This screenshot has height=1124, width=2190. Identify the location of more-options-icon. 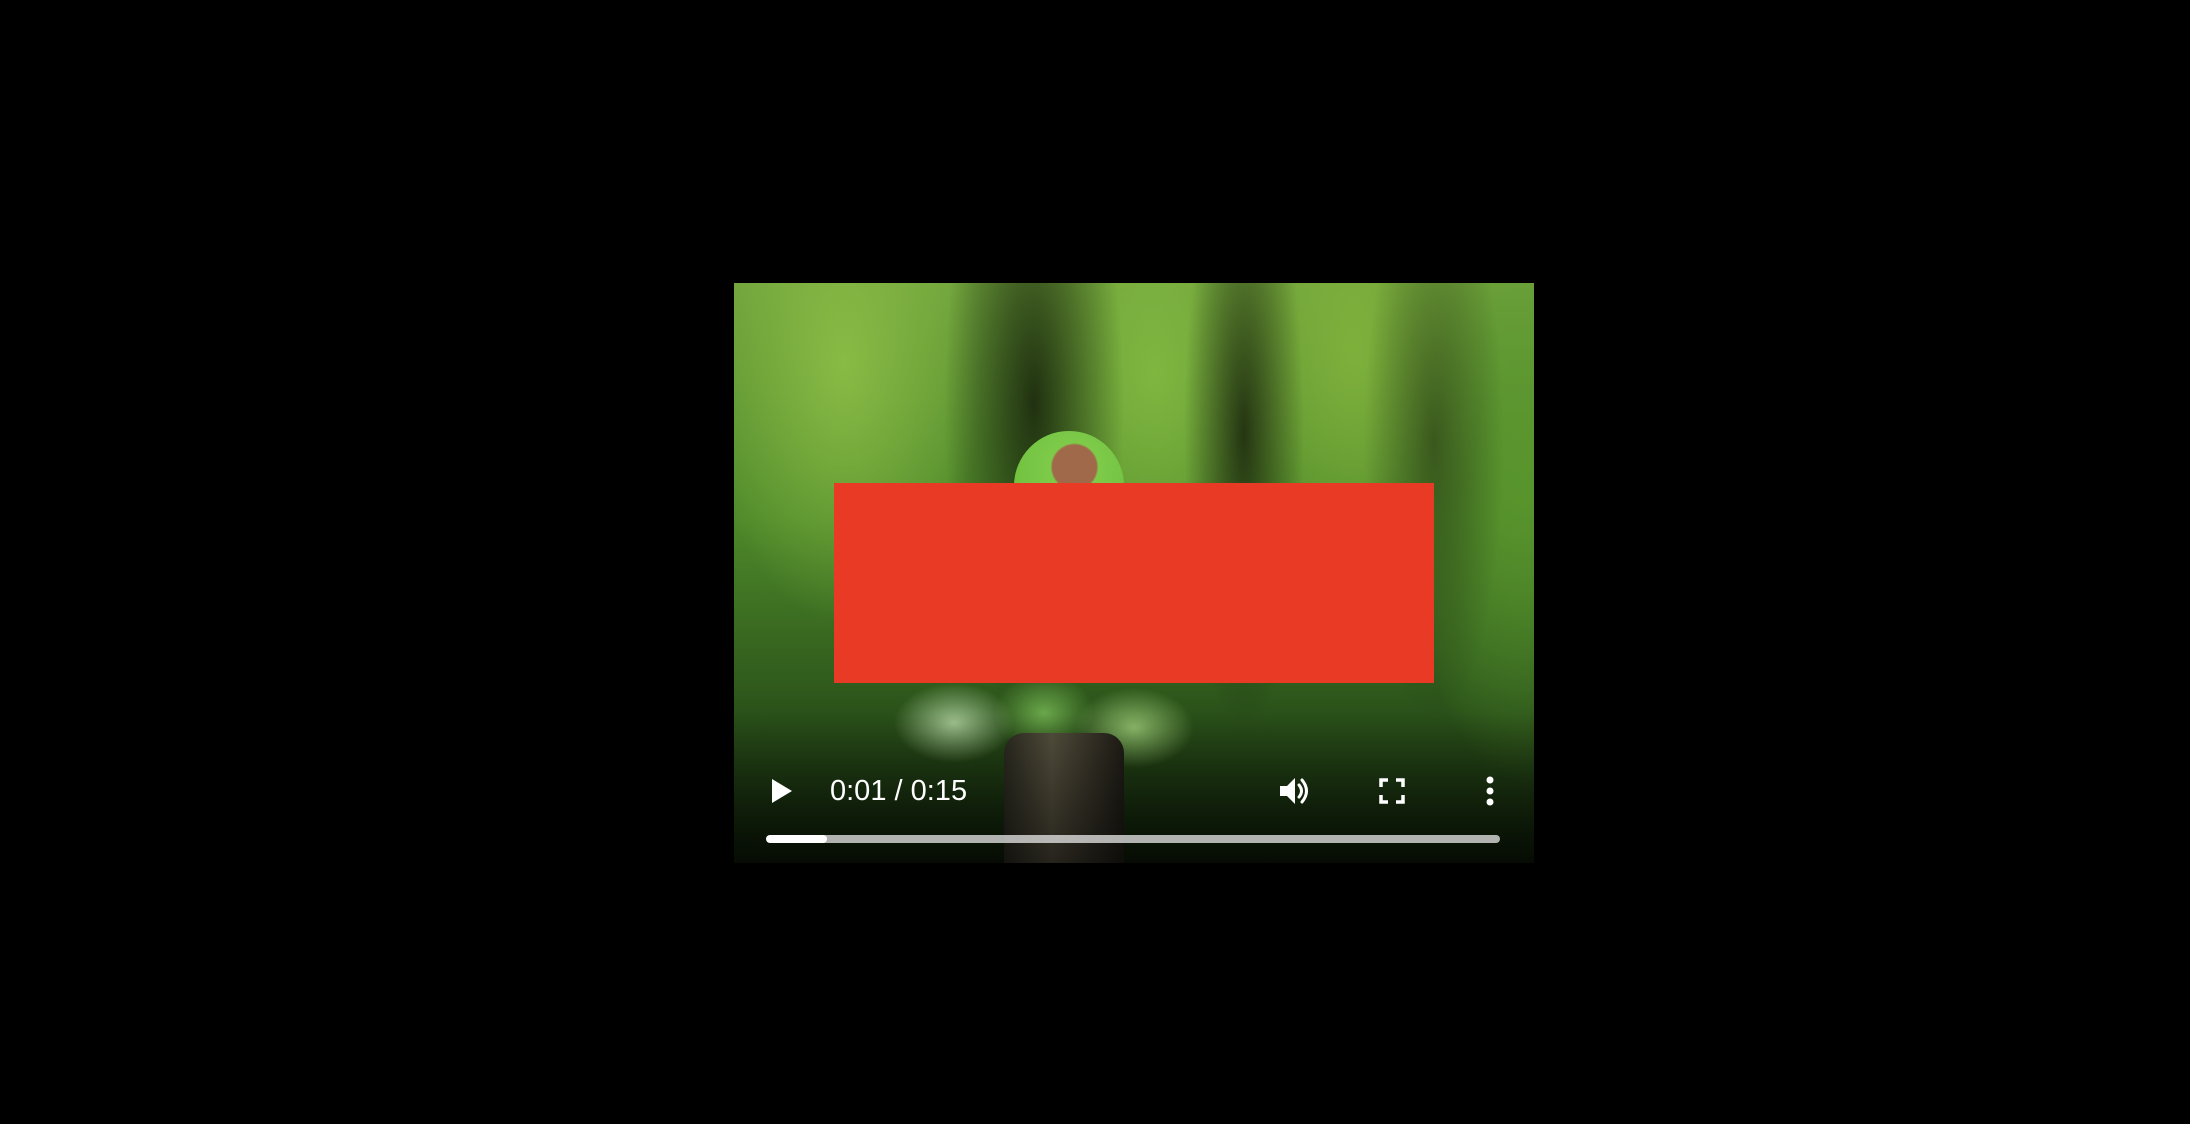
(1490, 791).